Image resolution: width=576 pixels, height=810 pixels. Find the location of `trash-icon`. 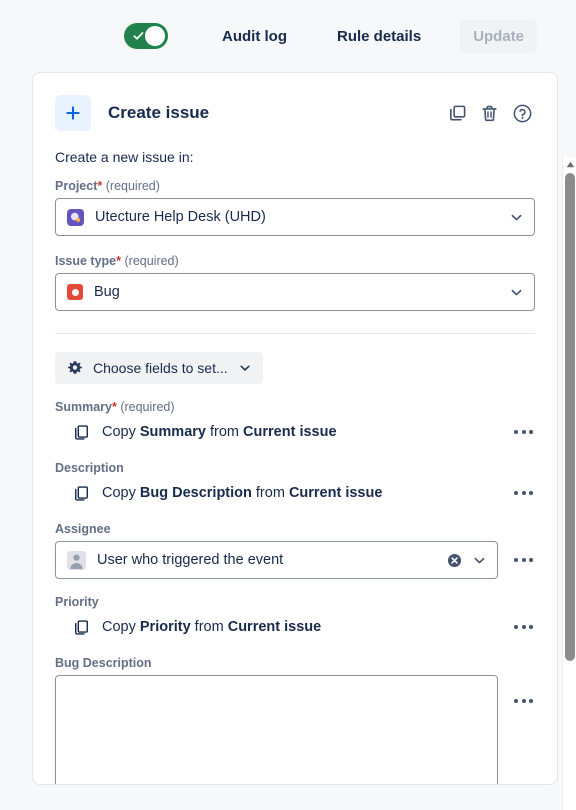

trash-icon is located at coordinates (489, 113).